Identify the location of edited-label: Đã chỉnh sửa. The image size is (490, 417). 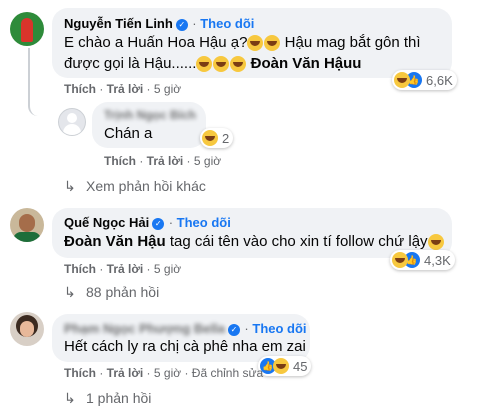
(227, 373).